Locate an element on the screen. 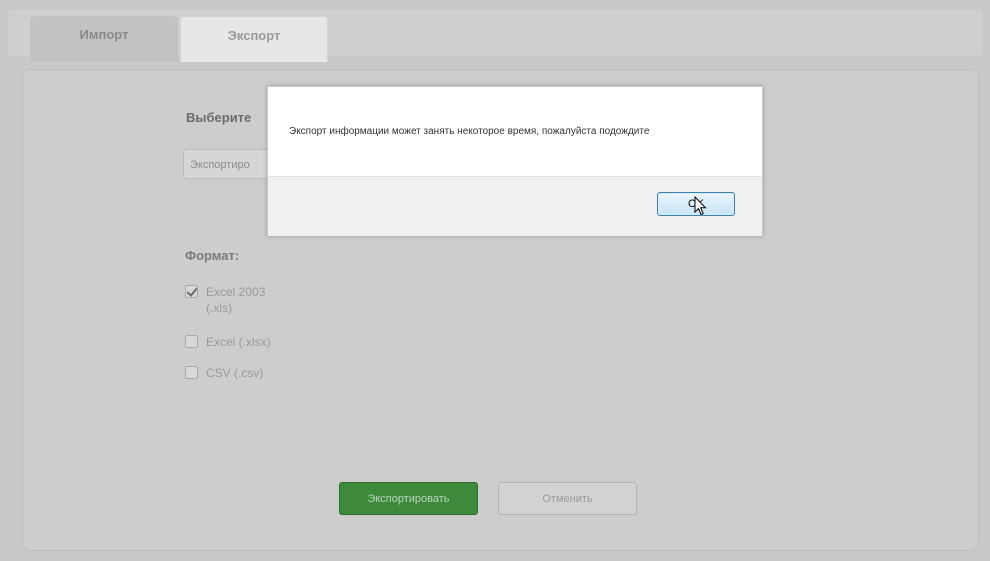 This screenshot has height=561, width=990. checkbox-csv is located at coordinates (191, 372).